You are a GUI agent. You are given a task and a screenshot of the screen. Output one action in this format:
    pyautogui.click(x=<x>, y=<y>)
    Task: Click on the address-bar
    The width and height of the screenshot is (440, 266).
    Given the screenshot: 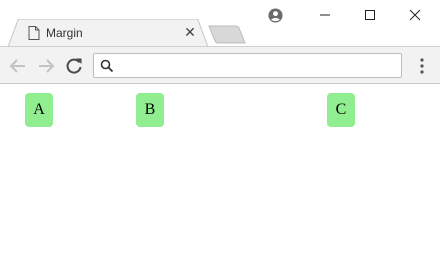 What is the action you would take?
    pyautogui.click(x=247, y=65)
    